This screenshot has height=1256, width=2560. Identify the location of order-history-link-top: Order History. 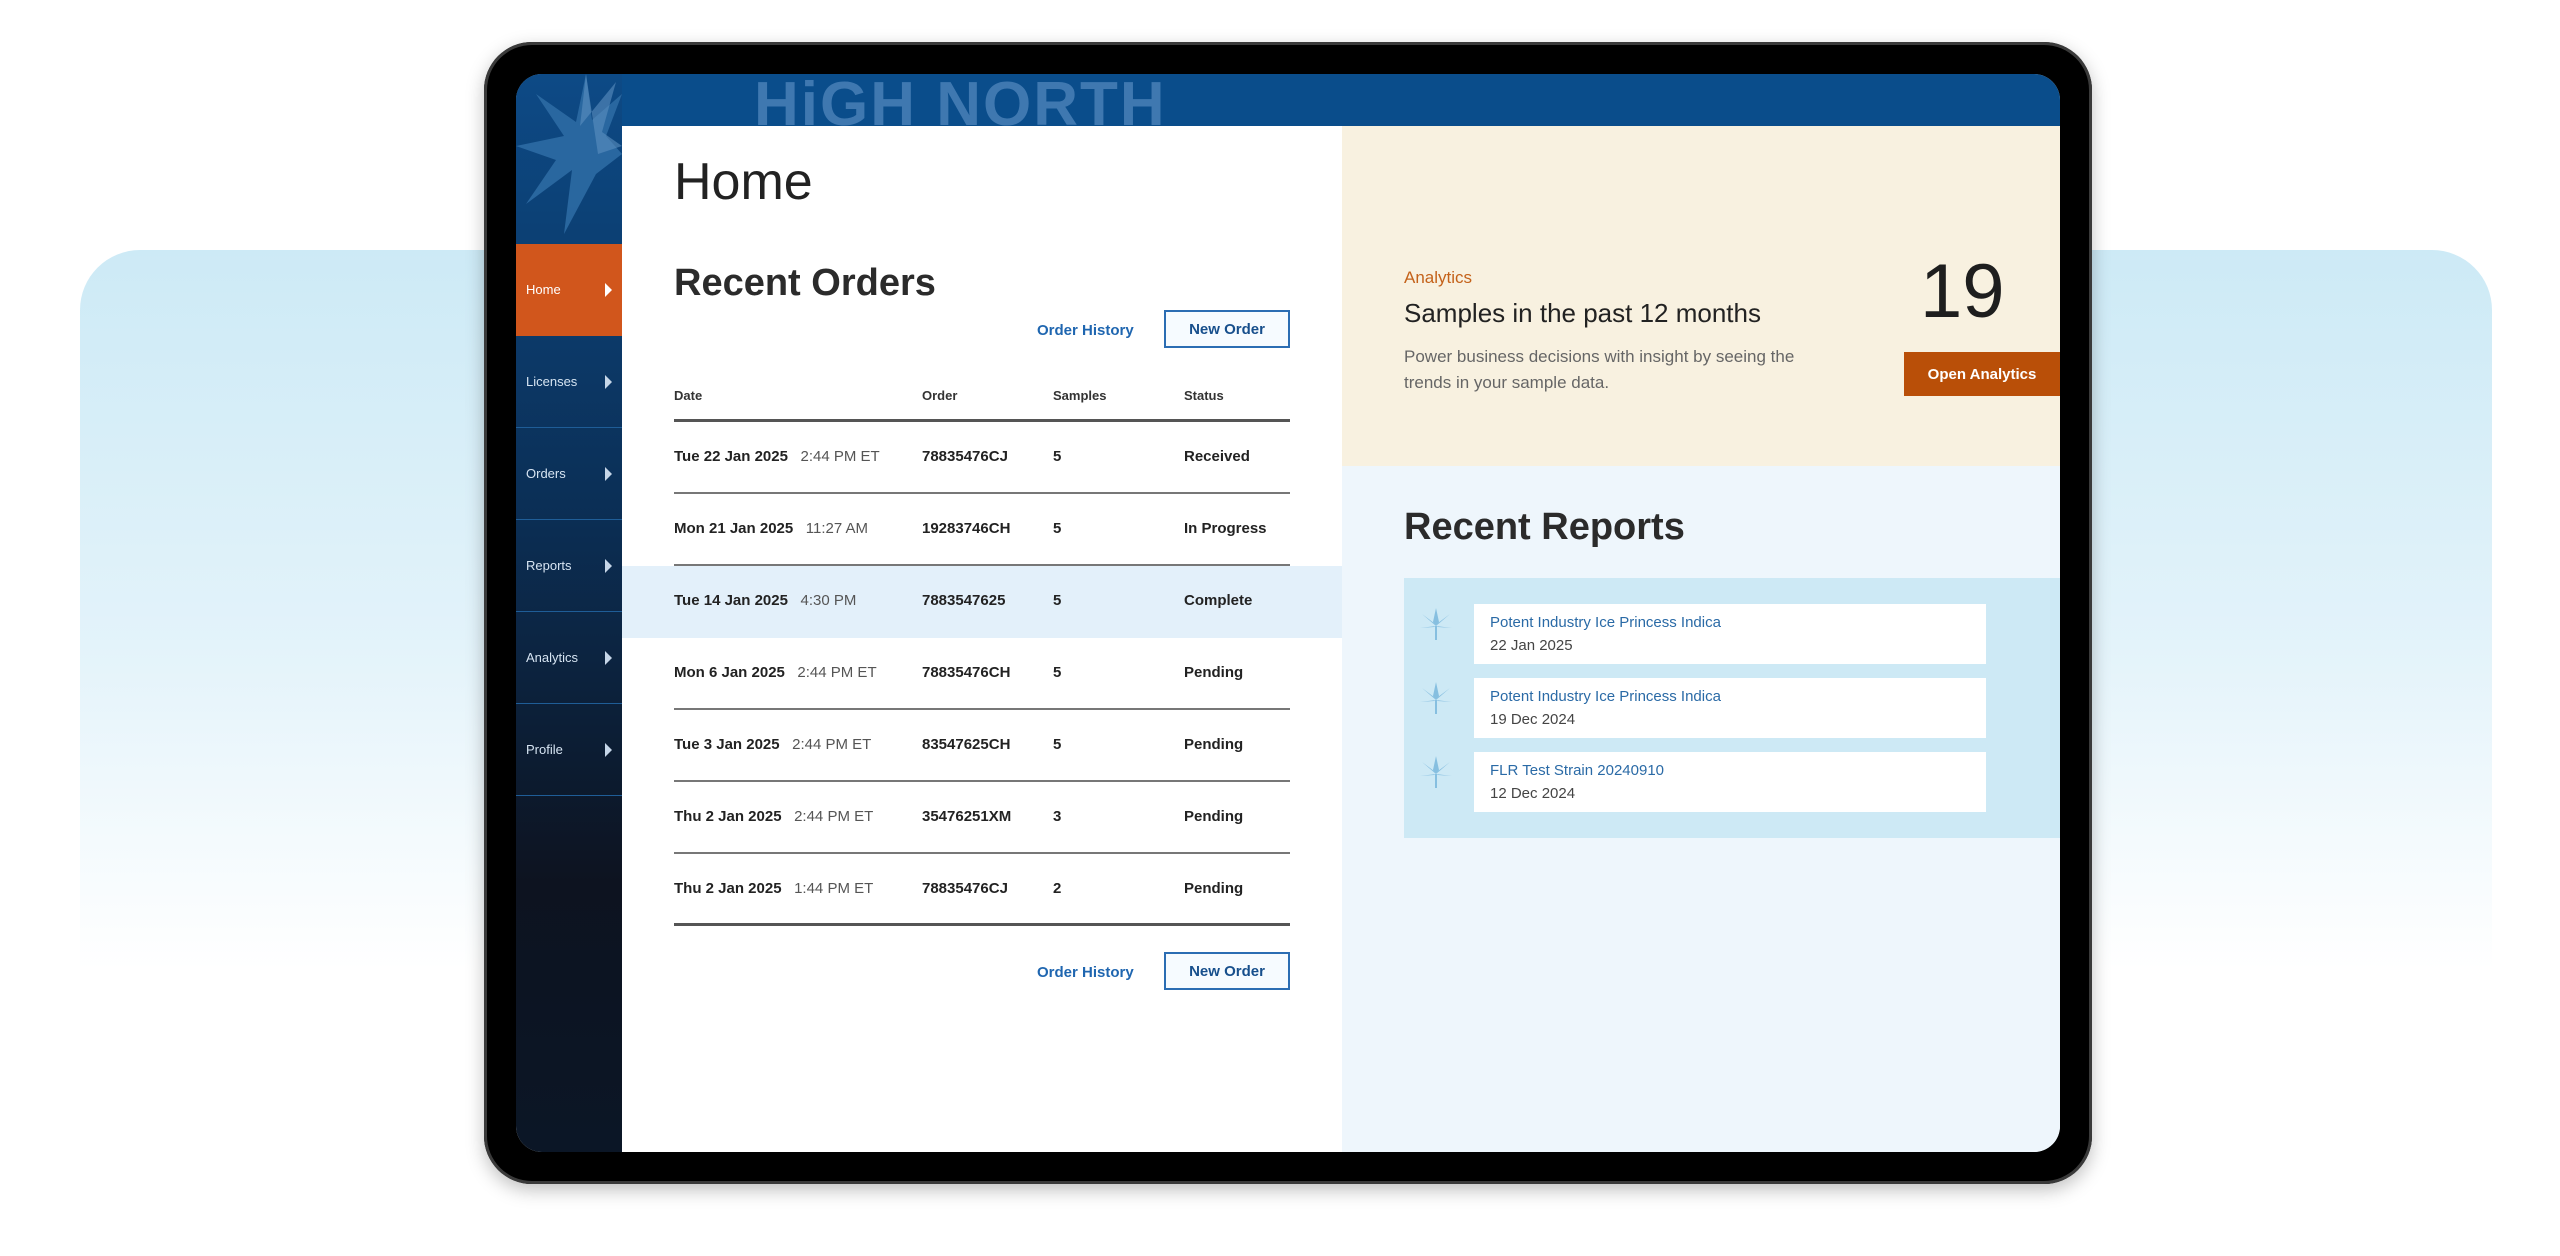
(1085, 330).